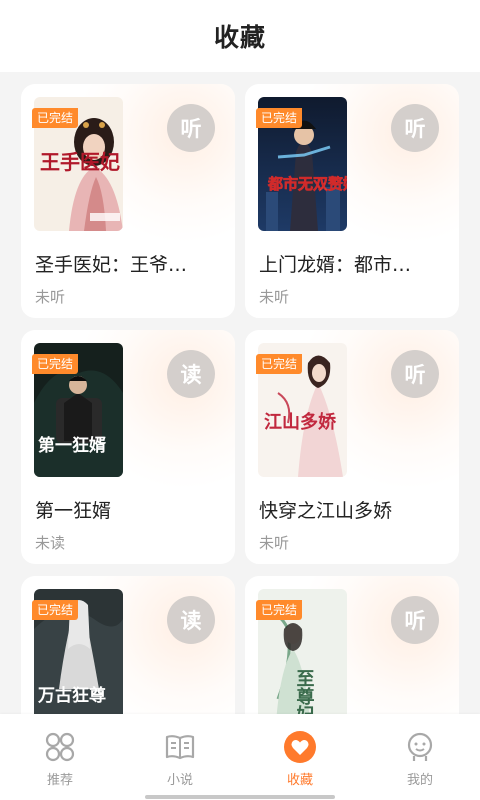 This screenshot has width=480, height=800. What do you see at coordinates (307, 184) in the screenshot?
I see `cover-title-text: 都市无双赘婿` at bounding box center [307, 184].